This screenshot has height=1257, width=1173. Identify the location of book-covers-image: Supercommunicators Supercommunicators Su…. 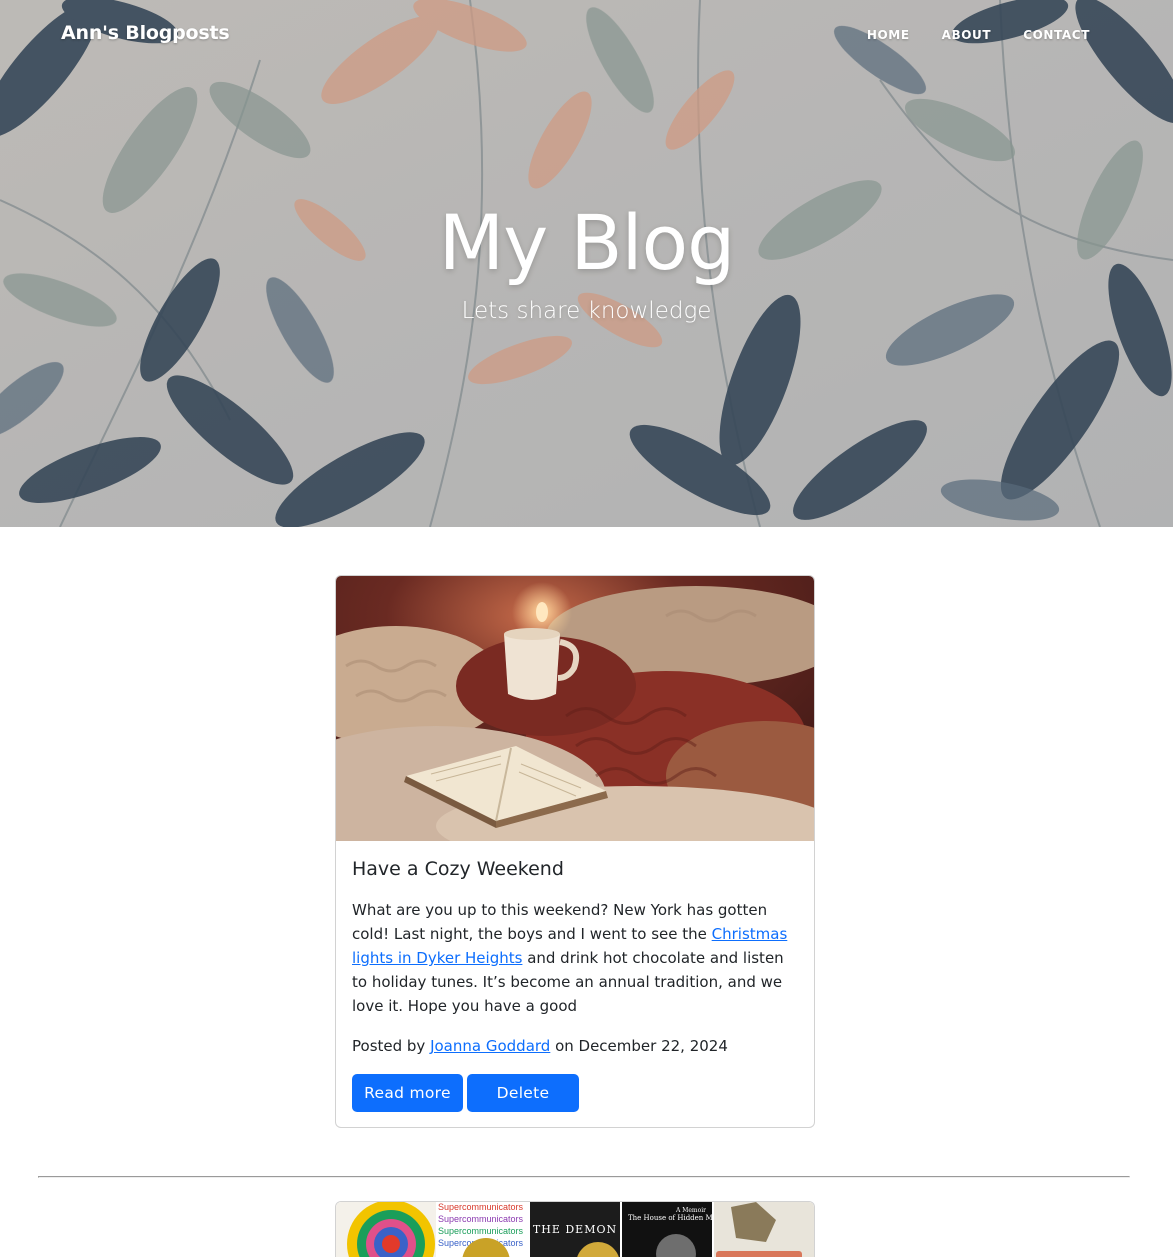
(575, 1229).